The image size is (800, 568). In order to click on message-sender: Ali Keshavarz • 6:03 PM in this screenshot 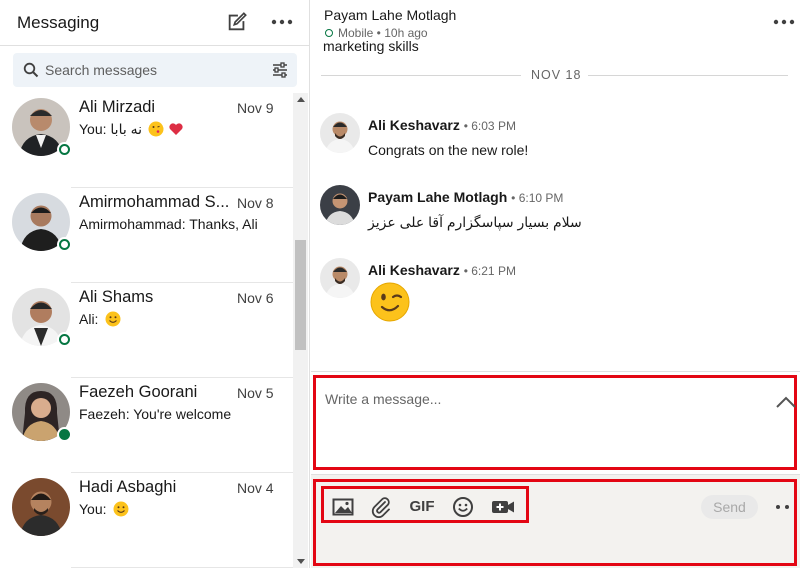, I will do `click(442, 125)`.